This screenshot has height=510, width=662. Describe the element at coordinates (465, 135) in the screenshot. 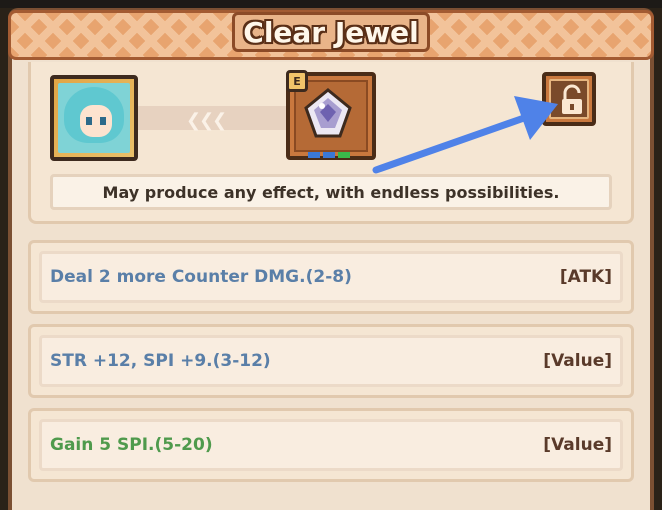

I see `pointer-arrow-icon` at that location.